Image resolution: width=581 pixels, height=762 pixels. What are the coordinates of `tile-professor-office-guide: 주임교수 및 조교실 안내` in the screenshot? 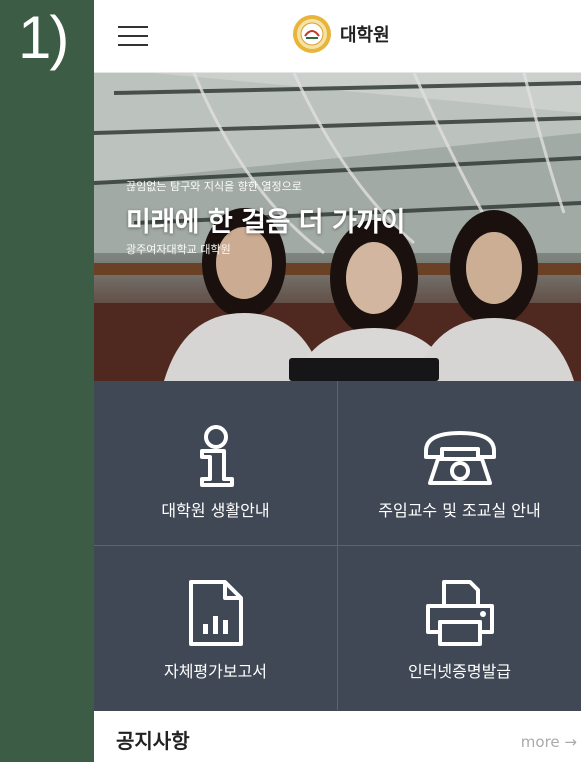 It's located at (459, 463).